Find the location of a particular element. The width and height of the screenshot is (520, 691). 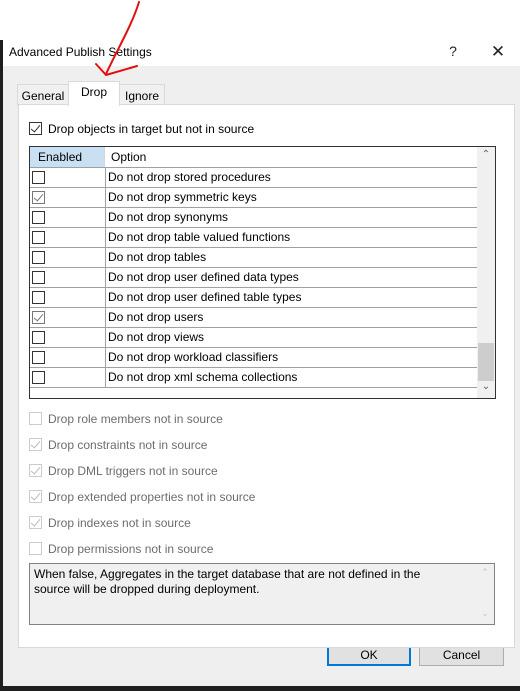

option-label: Do not drop table valued functions is located at coordinates (199, 237).